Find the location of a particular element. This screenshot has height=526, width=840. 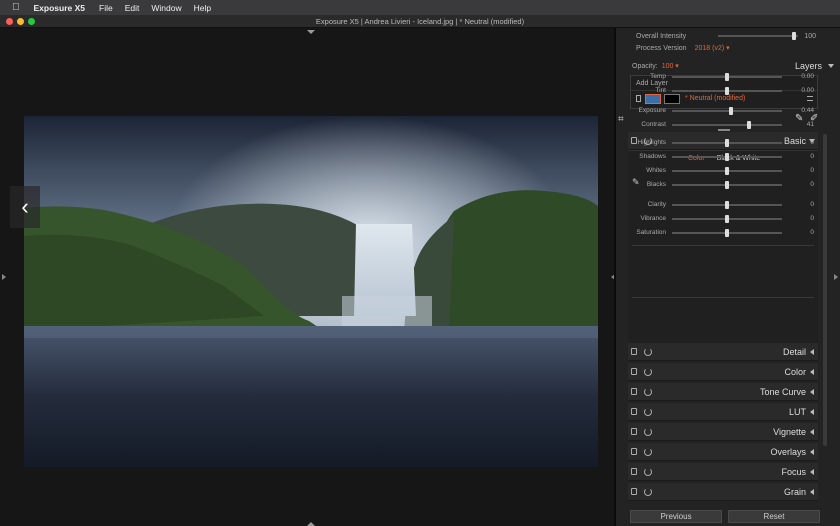

overall-intensity-knob is located at coordinates (794, 36).